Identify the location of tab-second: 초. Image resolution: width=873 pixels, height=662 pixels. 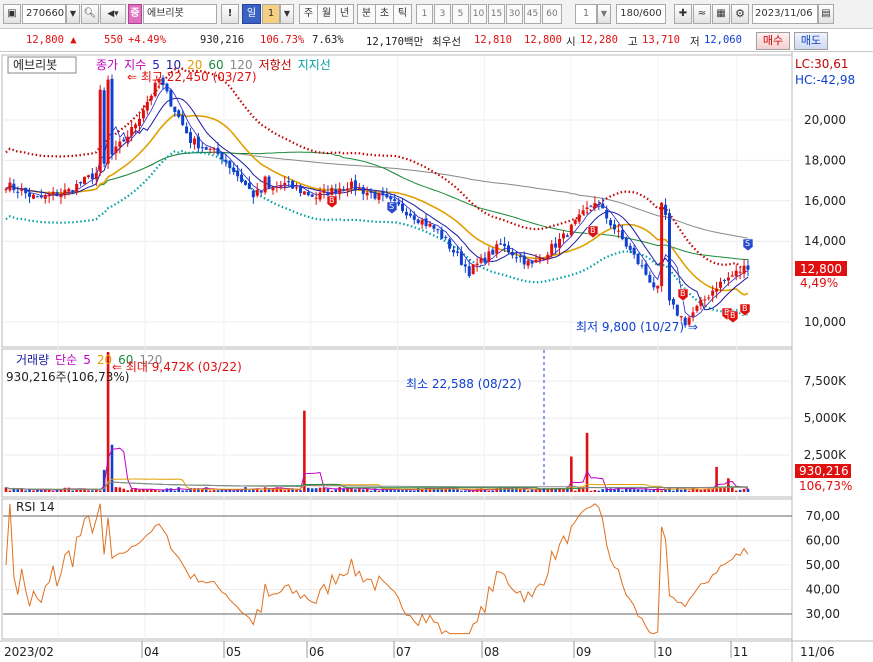
(384, 14).